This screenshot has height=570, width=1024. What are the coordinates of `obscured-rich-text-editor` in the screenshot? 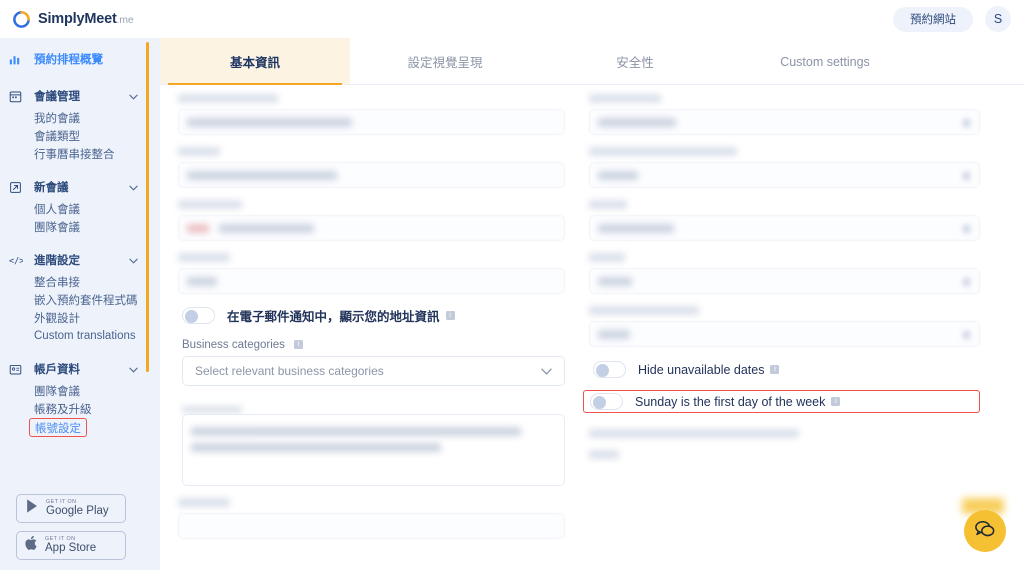 It's located at (373, 443).